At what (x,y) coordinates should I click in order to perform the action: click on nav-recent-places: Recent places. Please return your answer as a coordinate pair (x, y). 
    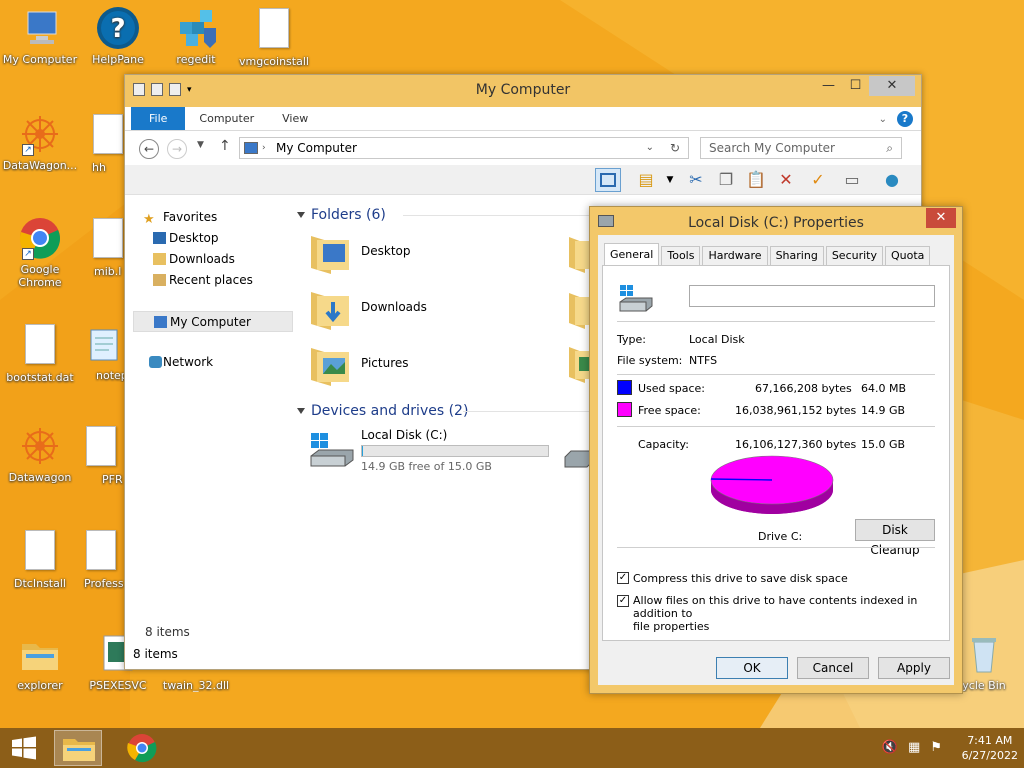
    Looking at the image, I should click on (213, 280).